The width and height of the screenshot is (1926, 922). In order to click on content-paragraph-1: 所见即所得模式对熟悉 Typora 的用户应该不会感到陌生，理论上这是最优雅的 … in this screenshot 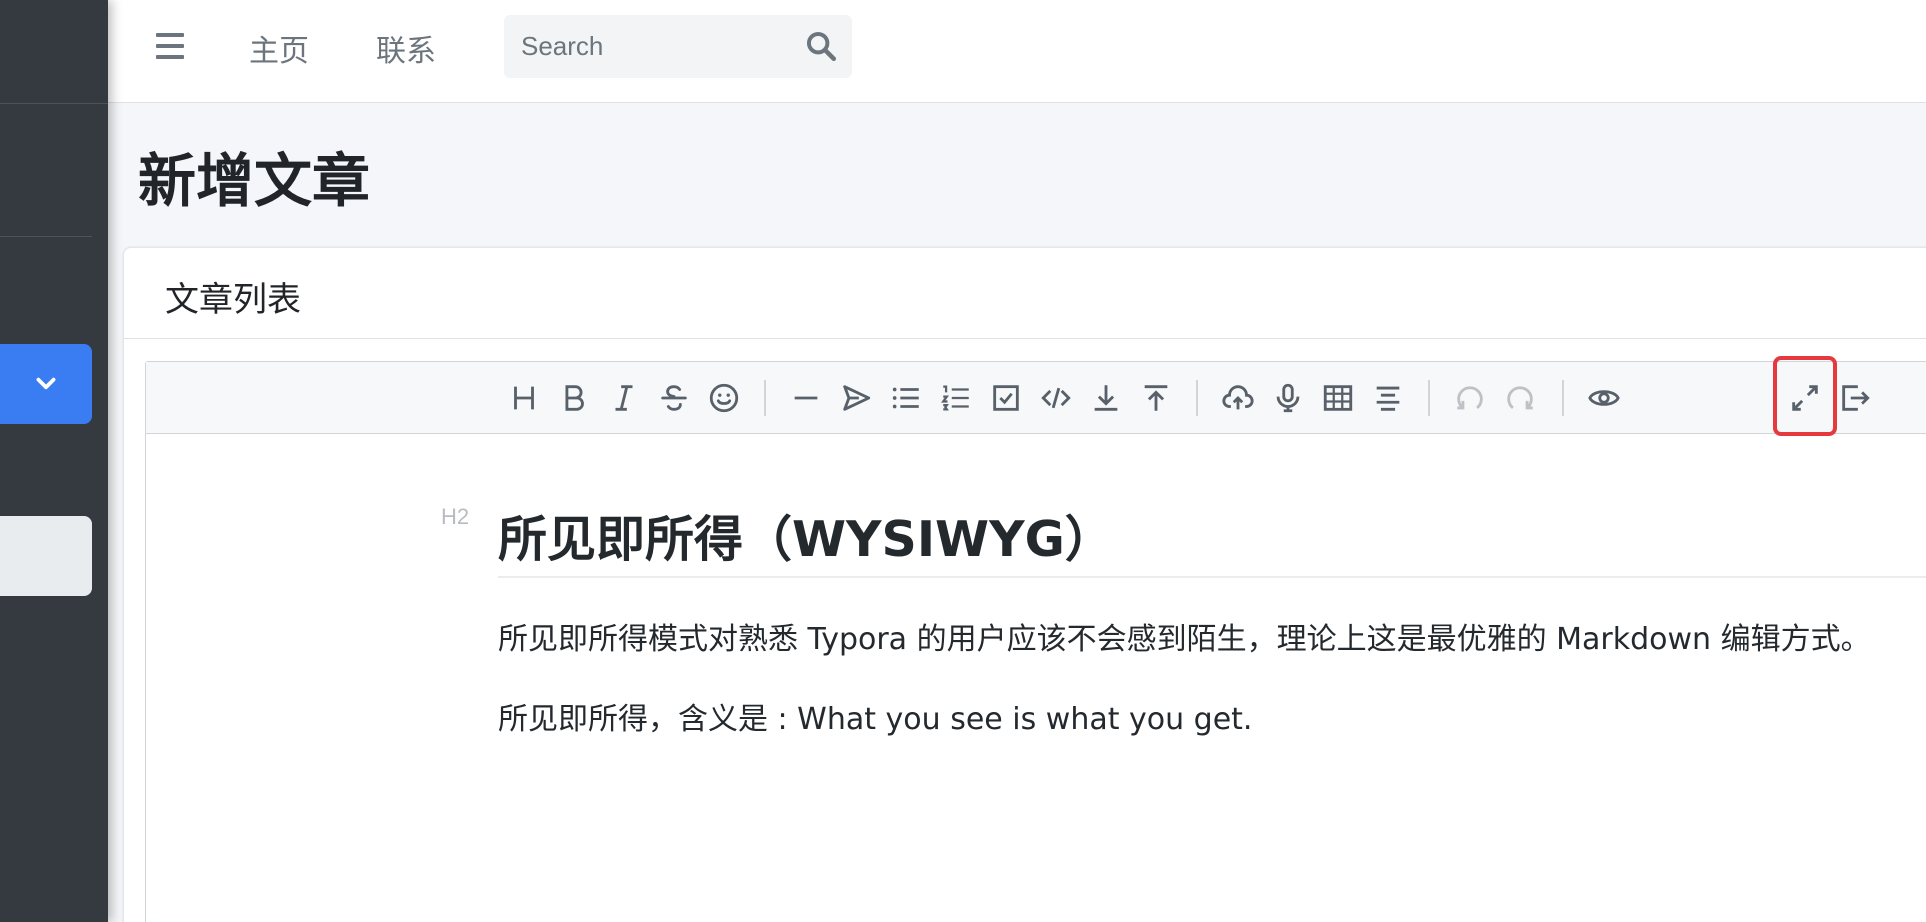, I will do `click(1184, 639)`.